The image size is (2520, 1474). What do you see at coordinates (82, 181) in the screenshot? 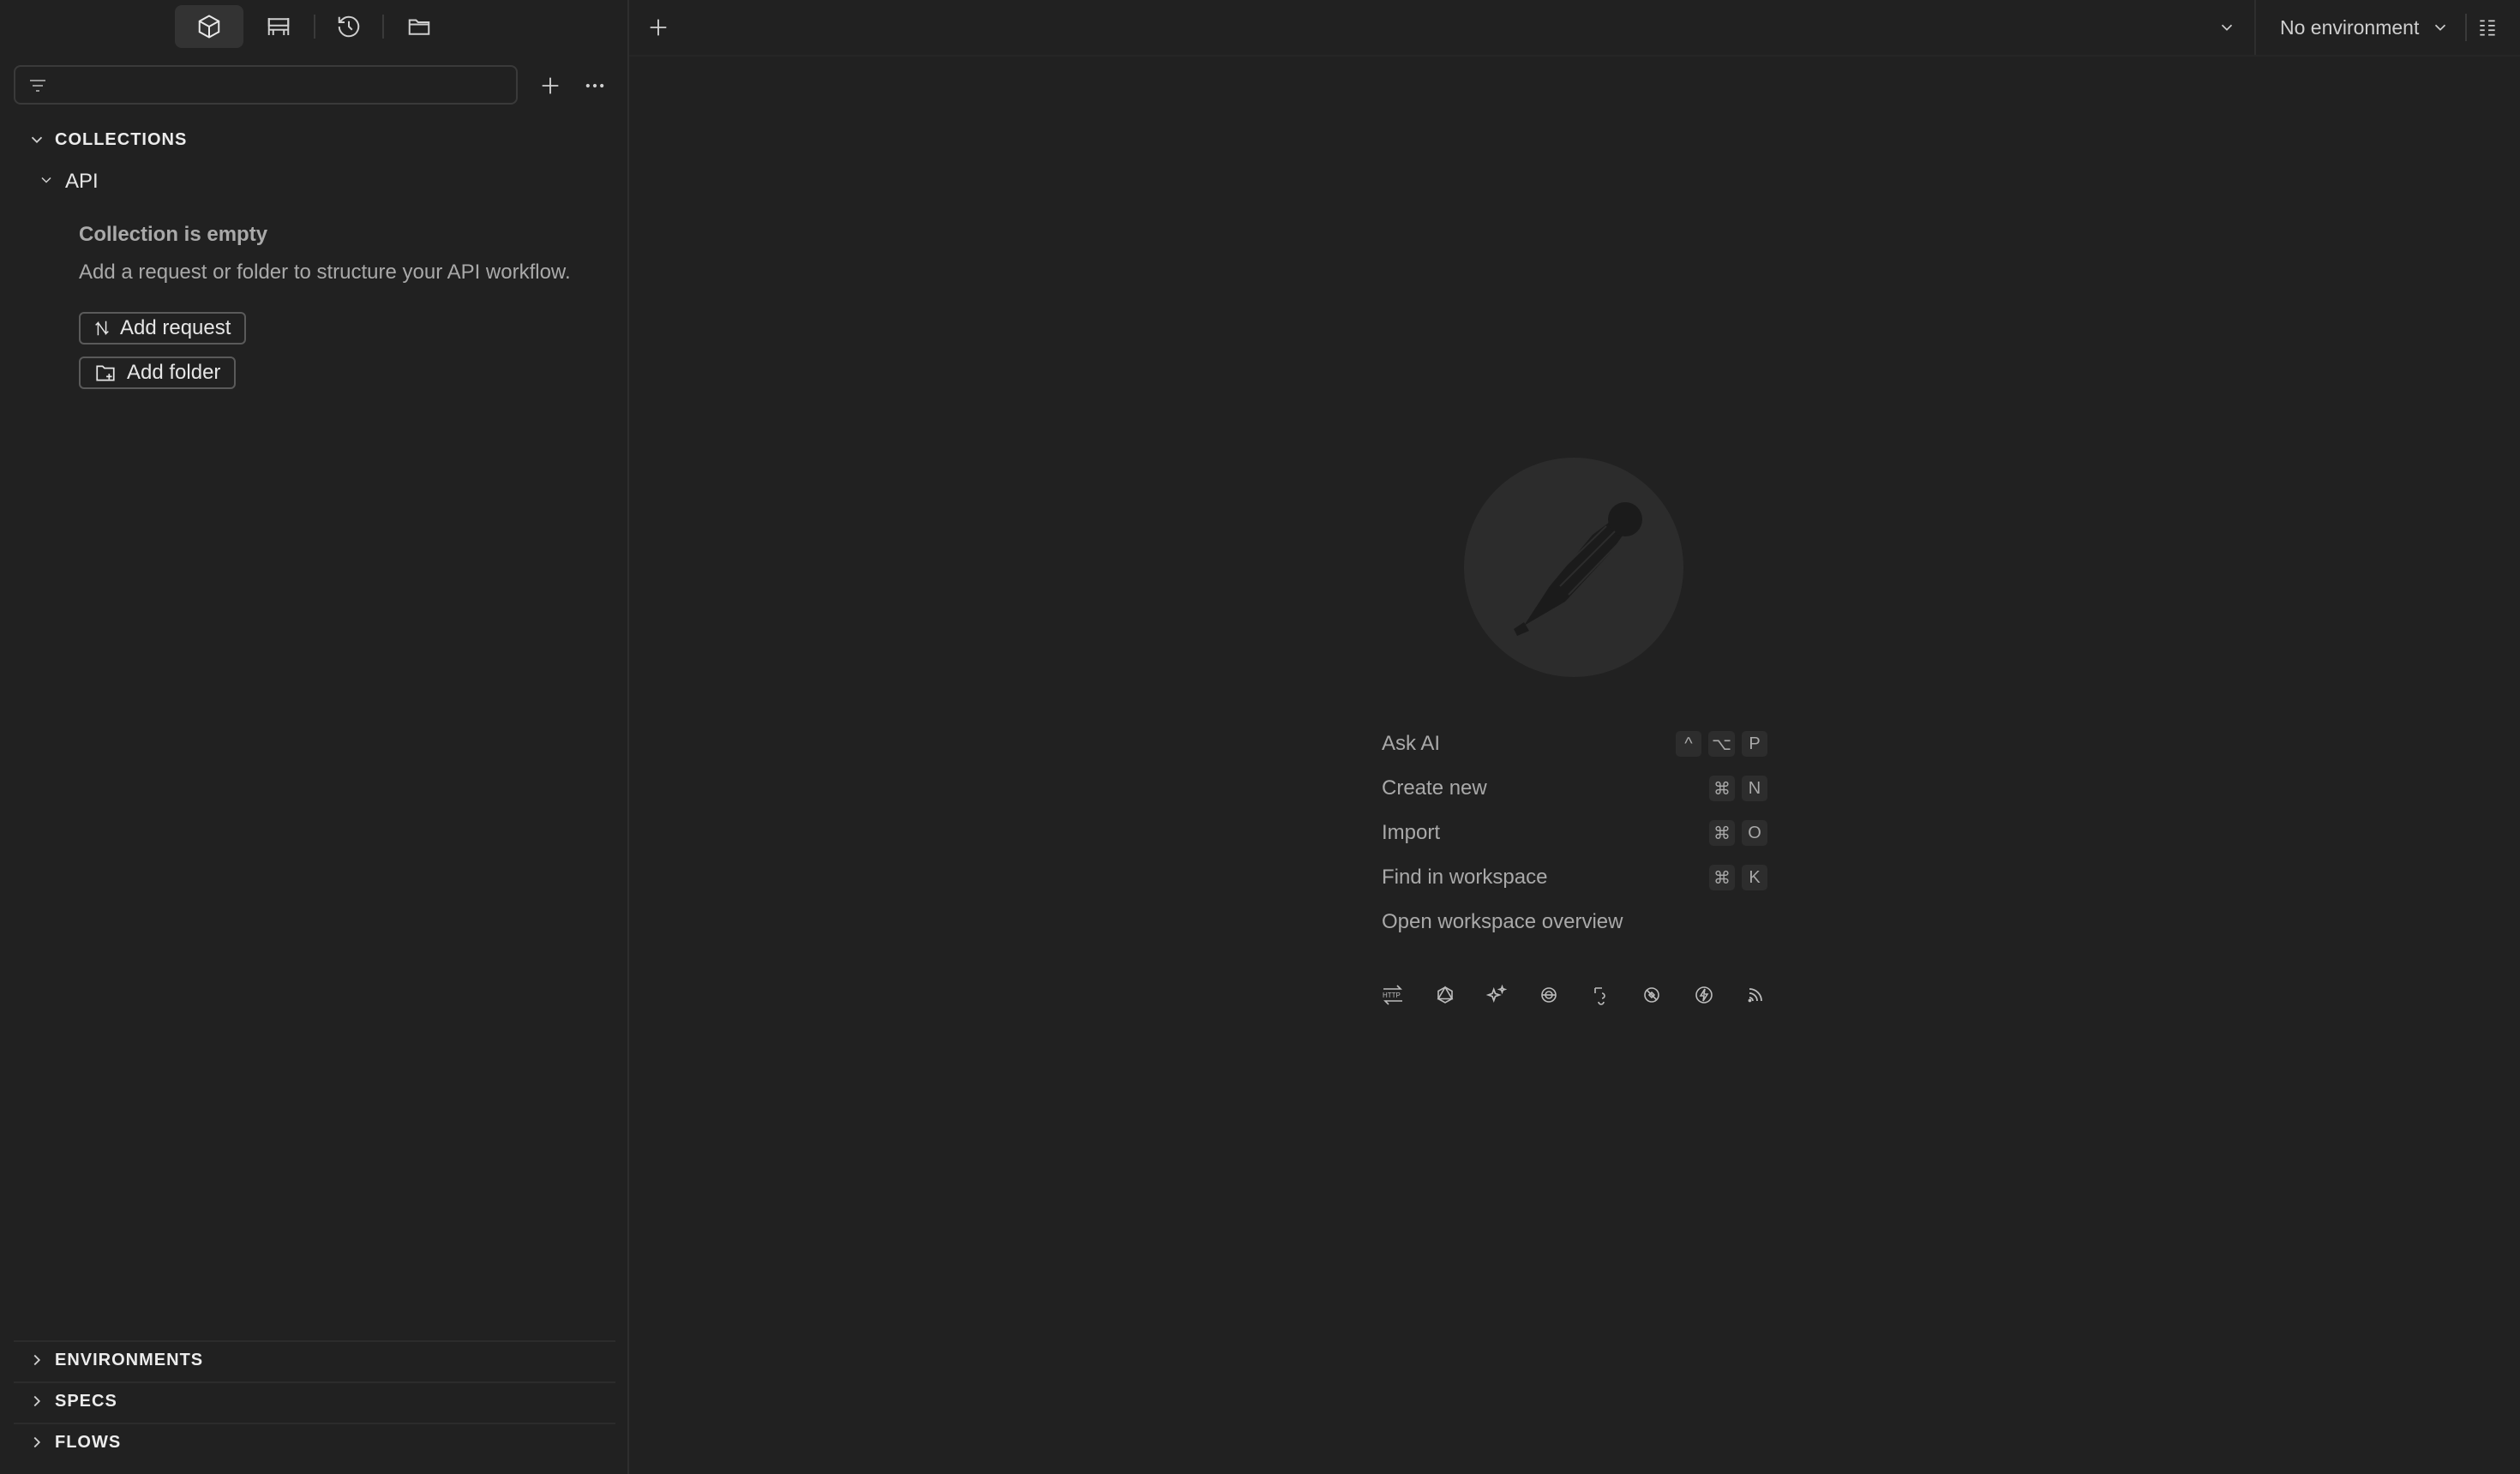
I see `collection-name: API` at bounding box center [82, 181].